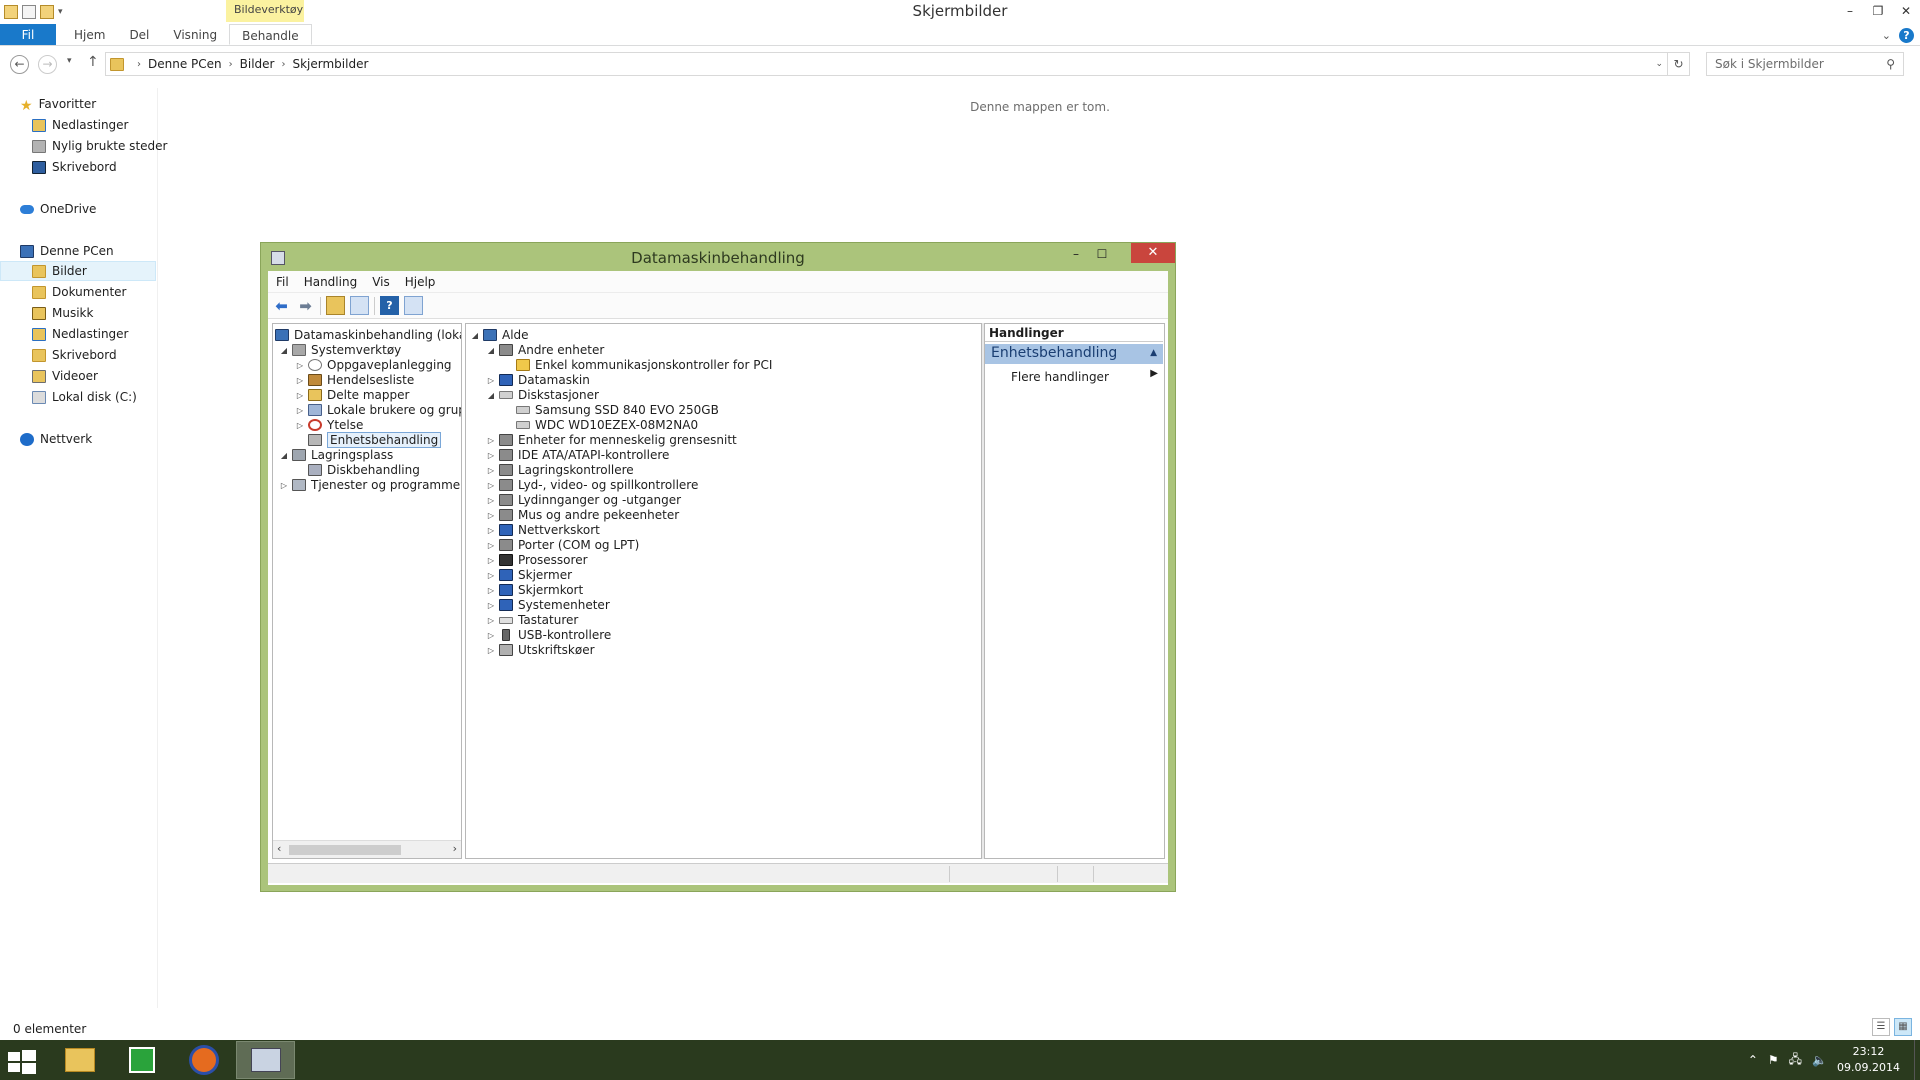 This screenshot has height=1080, width=1920. Describe the element at coordinates (1060, 377) in the screenshot. I see `more-actions-link: Flere handlinger` at that location.